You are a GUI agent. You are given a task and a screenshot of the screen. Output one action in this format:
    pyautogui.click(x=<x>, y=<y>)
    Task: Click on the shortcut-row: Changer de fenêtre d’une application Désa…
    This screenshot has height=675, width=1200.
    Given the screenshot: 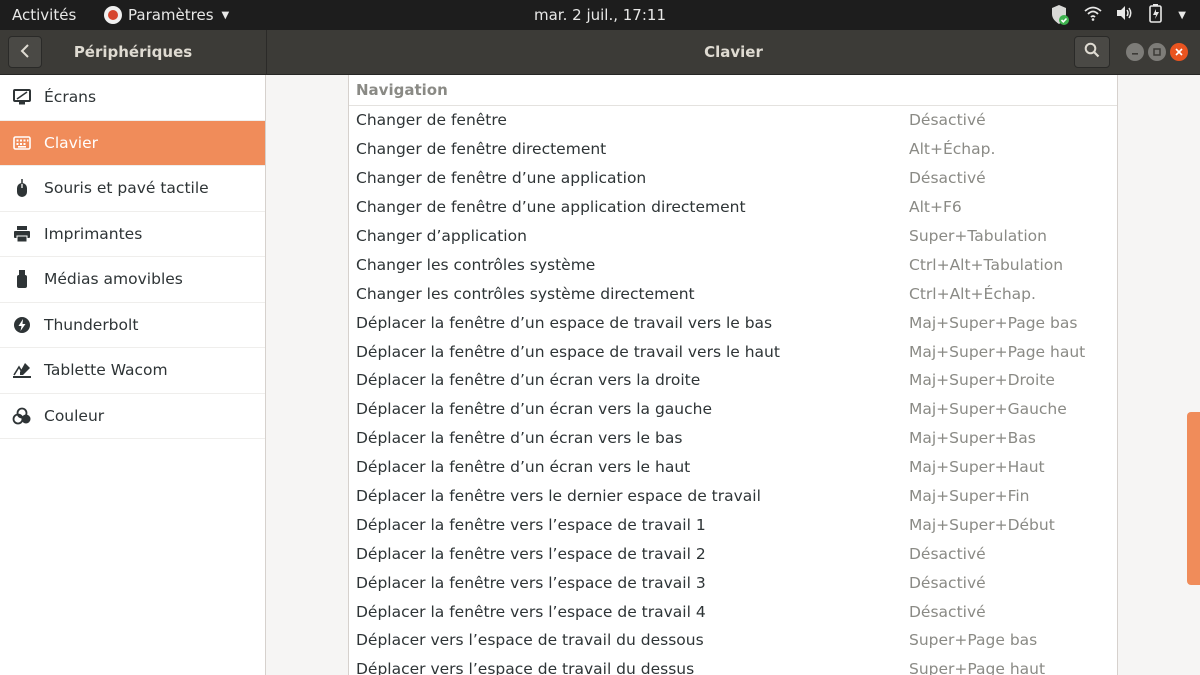 What is the action you would take?
    pyautogui.click(x=733, y=178)
    